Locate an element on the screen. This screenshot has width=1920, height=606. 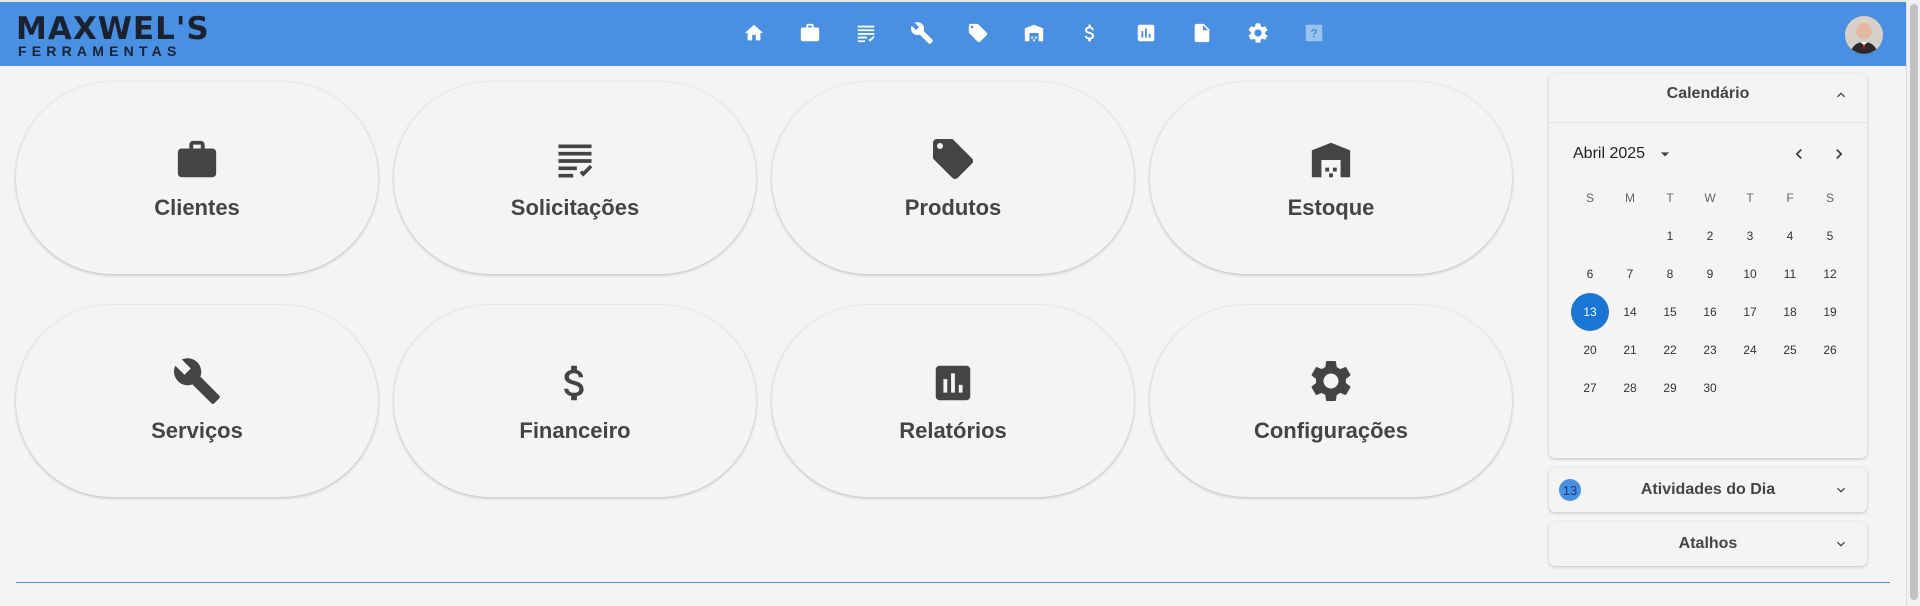
weekday-label: F is located at coordinates (1790, 198).